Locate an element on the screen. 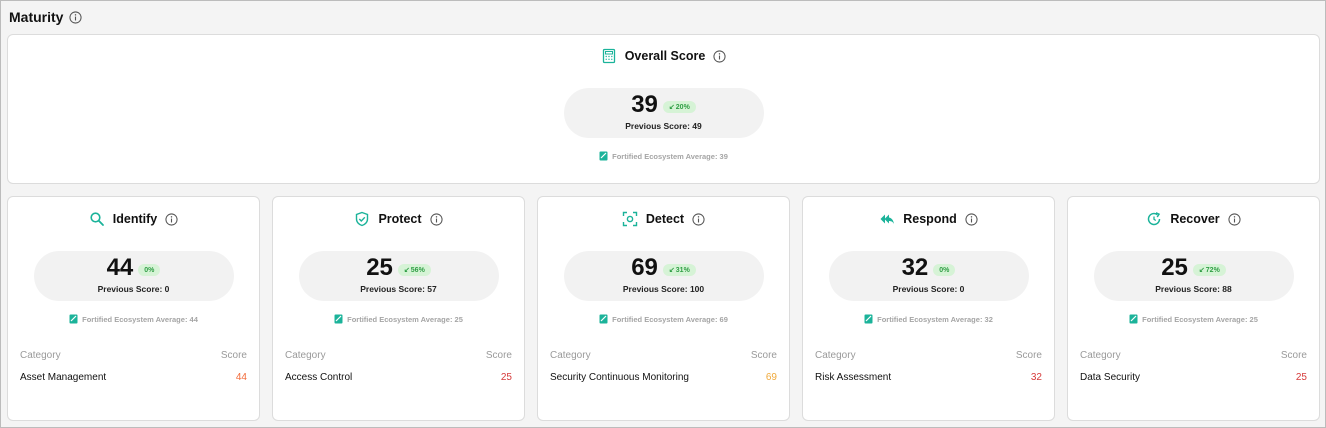  card-title: Identify is located at coordinates (135, 219).